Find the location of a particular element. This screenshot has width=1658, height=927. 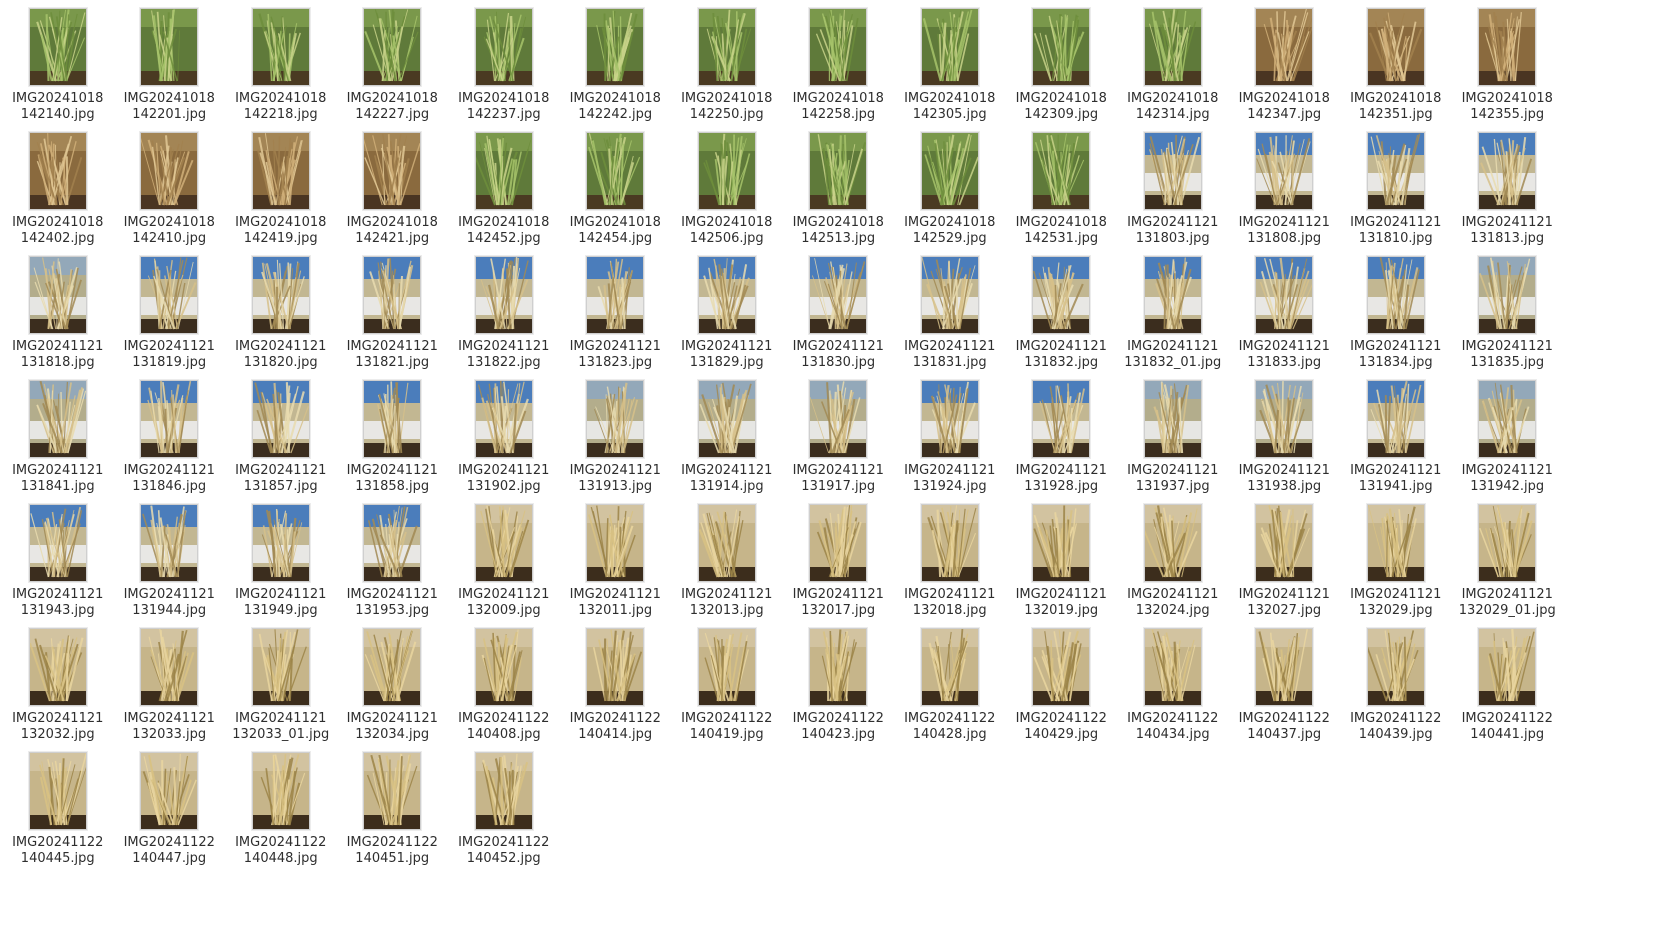

file-item: IMG20241121 131821.jpg is located at coordinates (393, 316).